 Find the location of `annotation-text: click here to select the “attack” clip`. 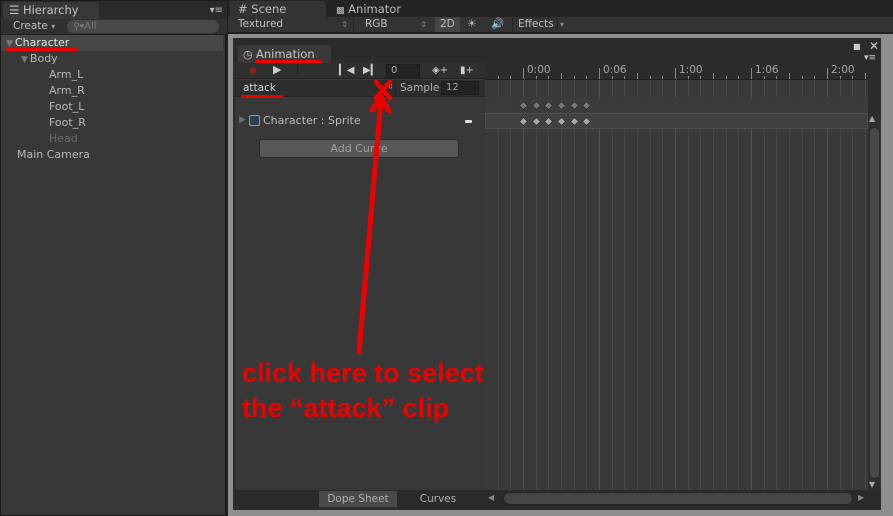

annotation-text: click here to select the “attack” clip is located at coordinates (363, 391).